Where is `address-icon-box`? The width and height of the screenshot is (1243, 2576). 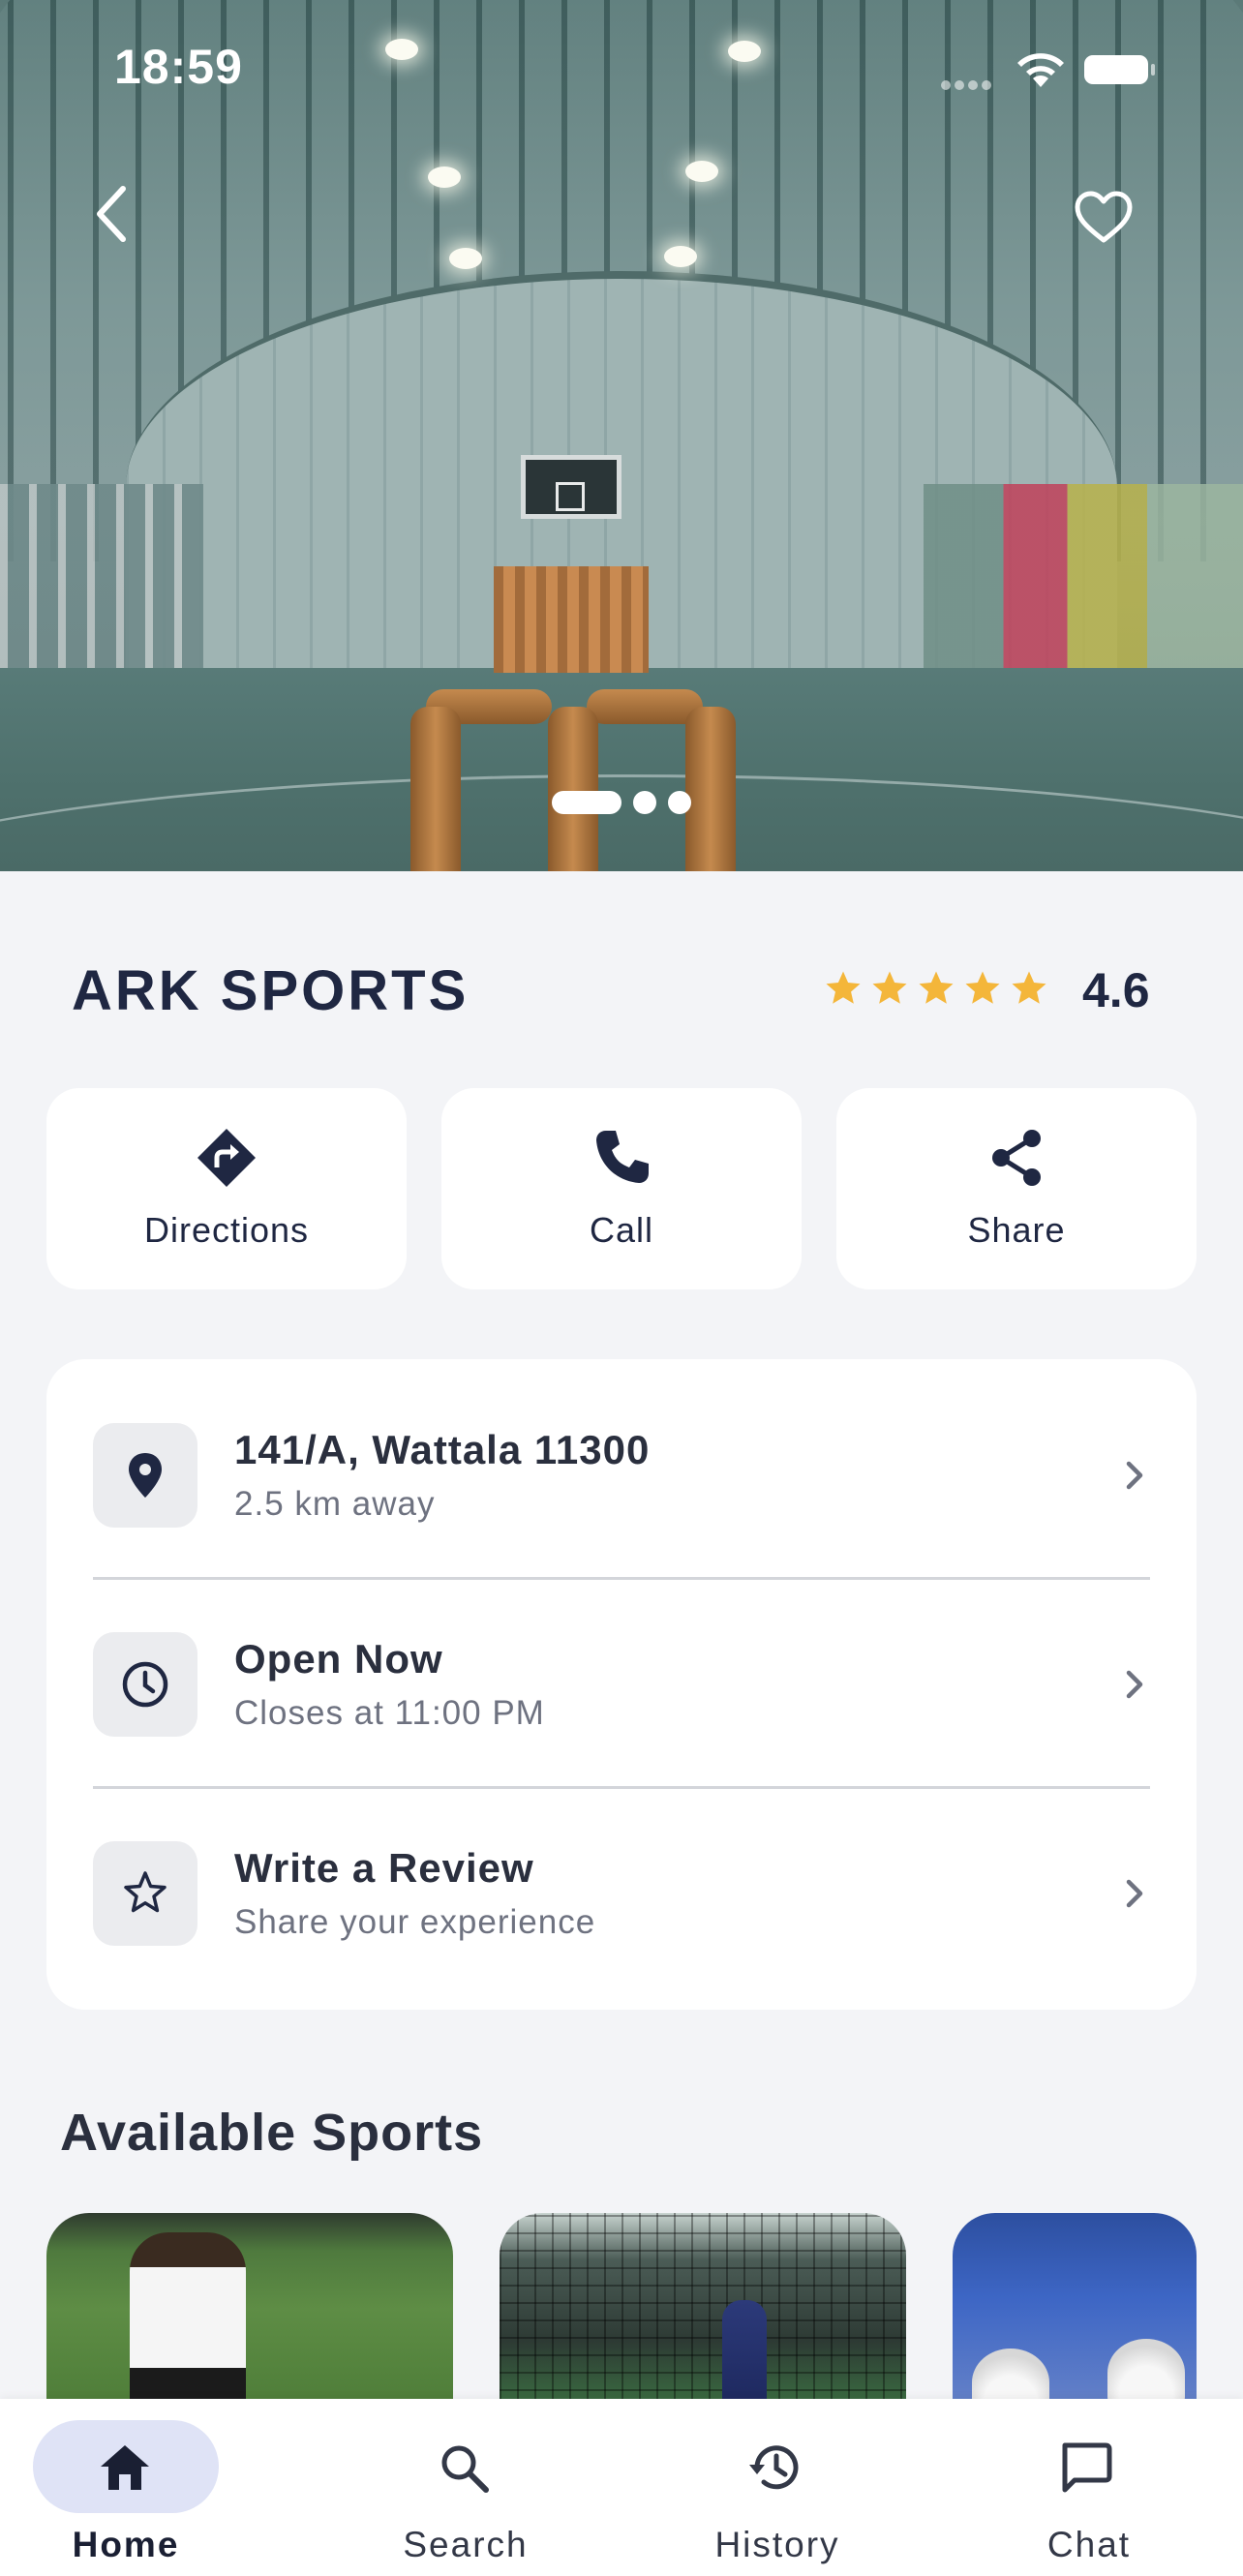
address-icon-box is located at coordinates (145, 1475).